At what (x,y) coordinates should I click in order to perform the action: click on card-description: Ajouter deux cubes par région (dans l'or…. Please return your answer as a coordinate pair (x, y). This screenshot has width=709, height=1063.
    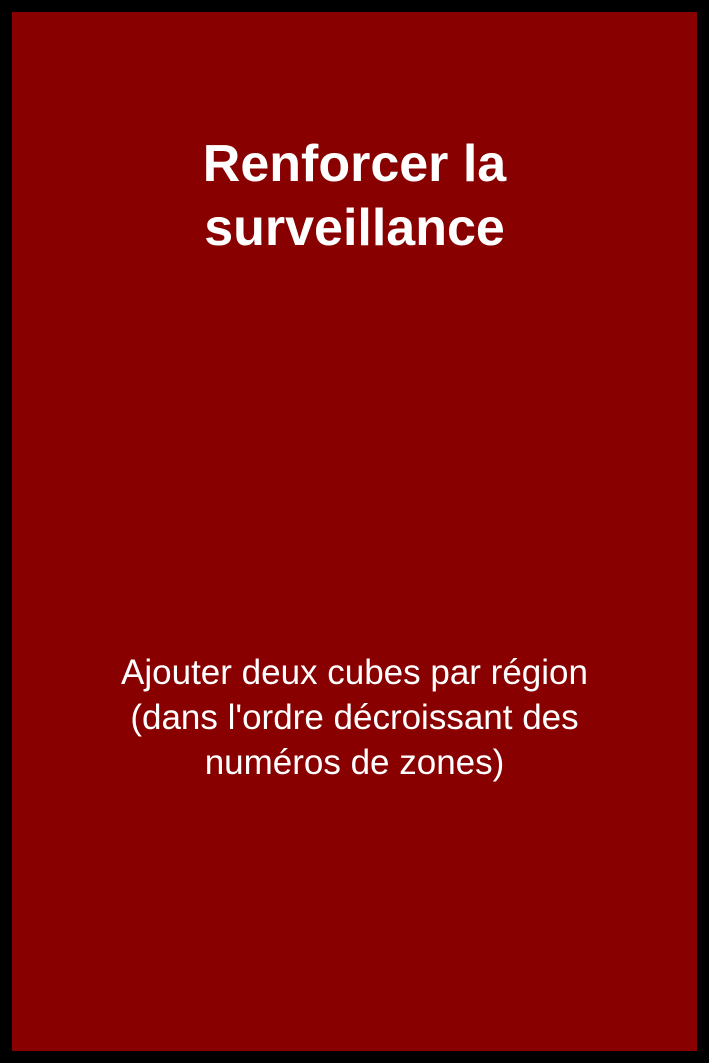
    Looking at the image, I should click on (354, 717).